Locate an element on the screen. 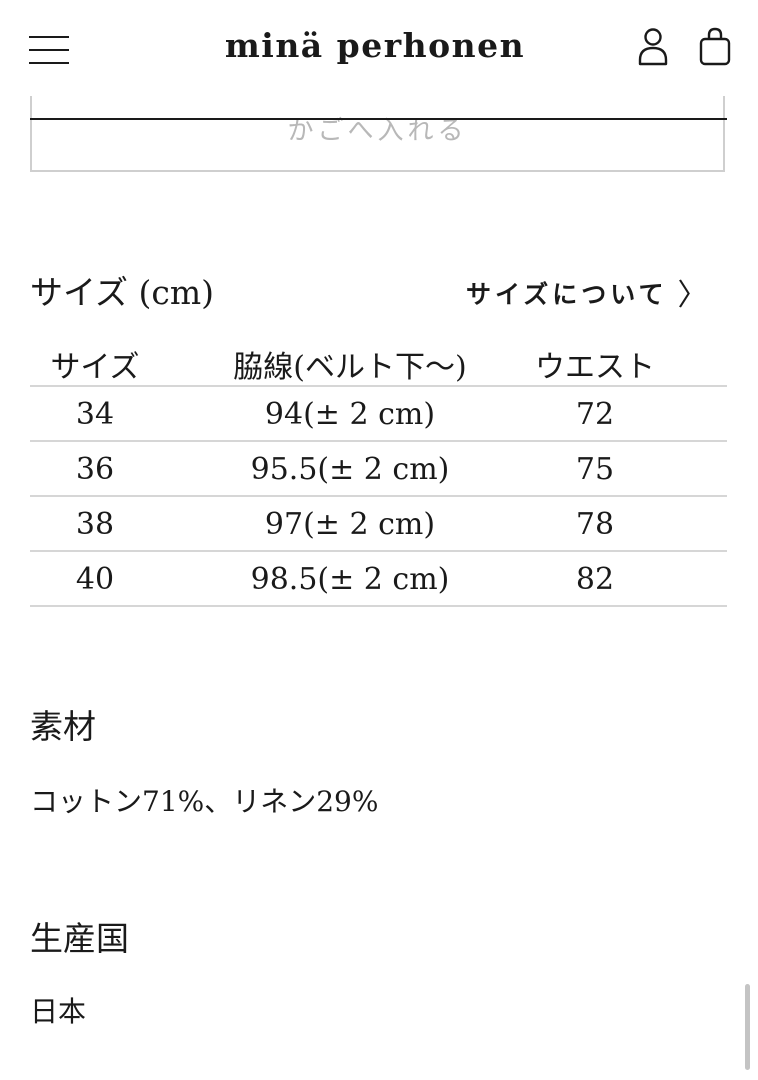 This screenshot has width=758, height=1080. size-cell: 34 is located at coordinates (95, 414).